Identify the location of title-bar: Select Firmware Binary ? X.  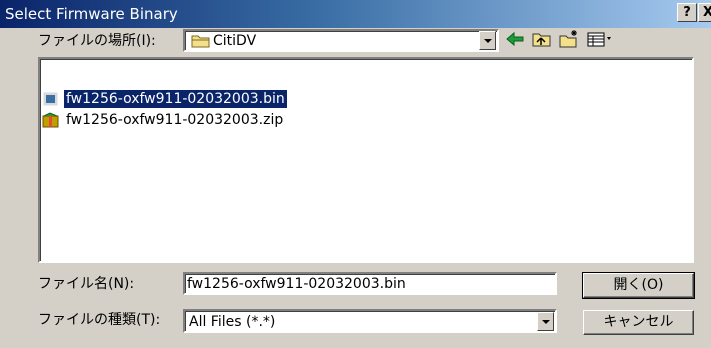
(355, 14).